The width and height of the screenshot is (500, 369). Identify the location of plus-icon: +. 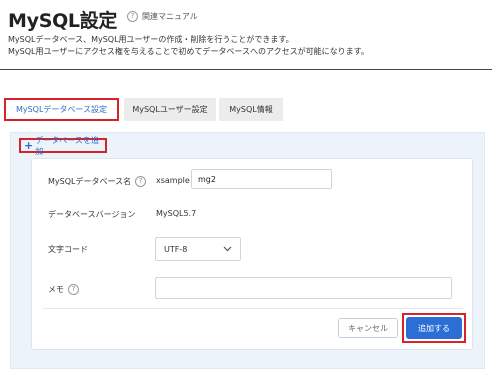
(29, 145).